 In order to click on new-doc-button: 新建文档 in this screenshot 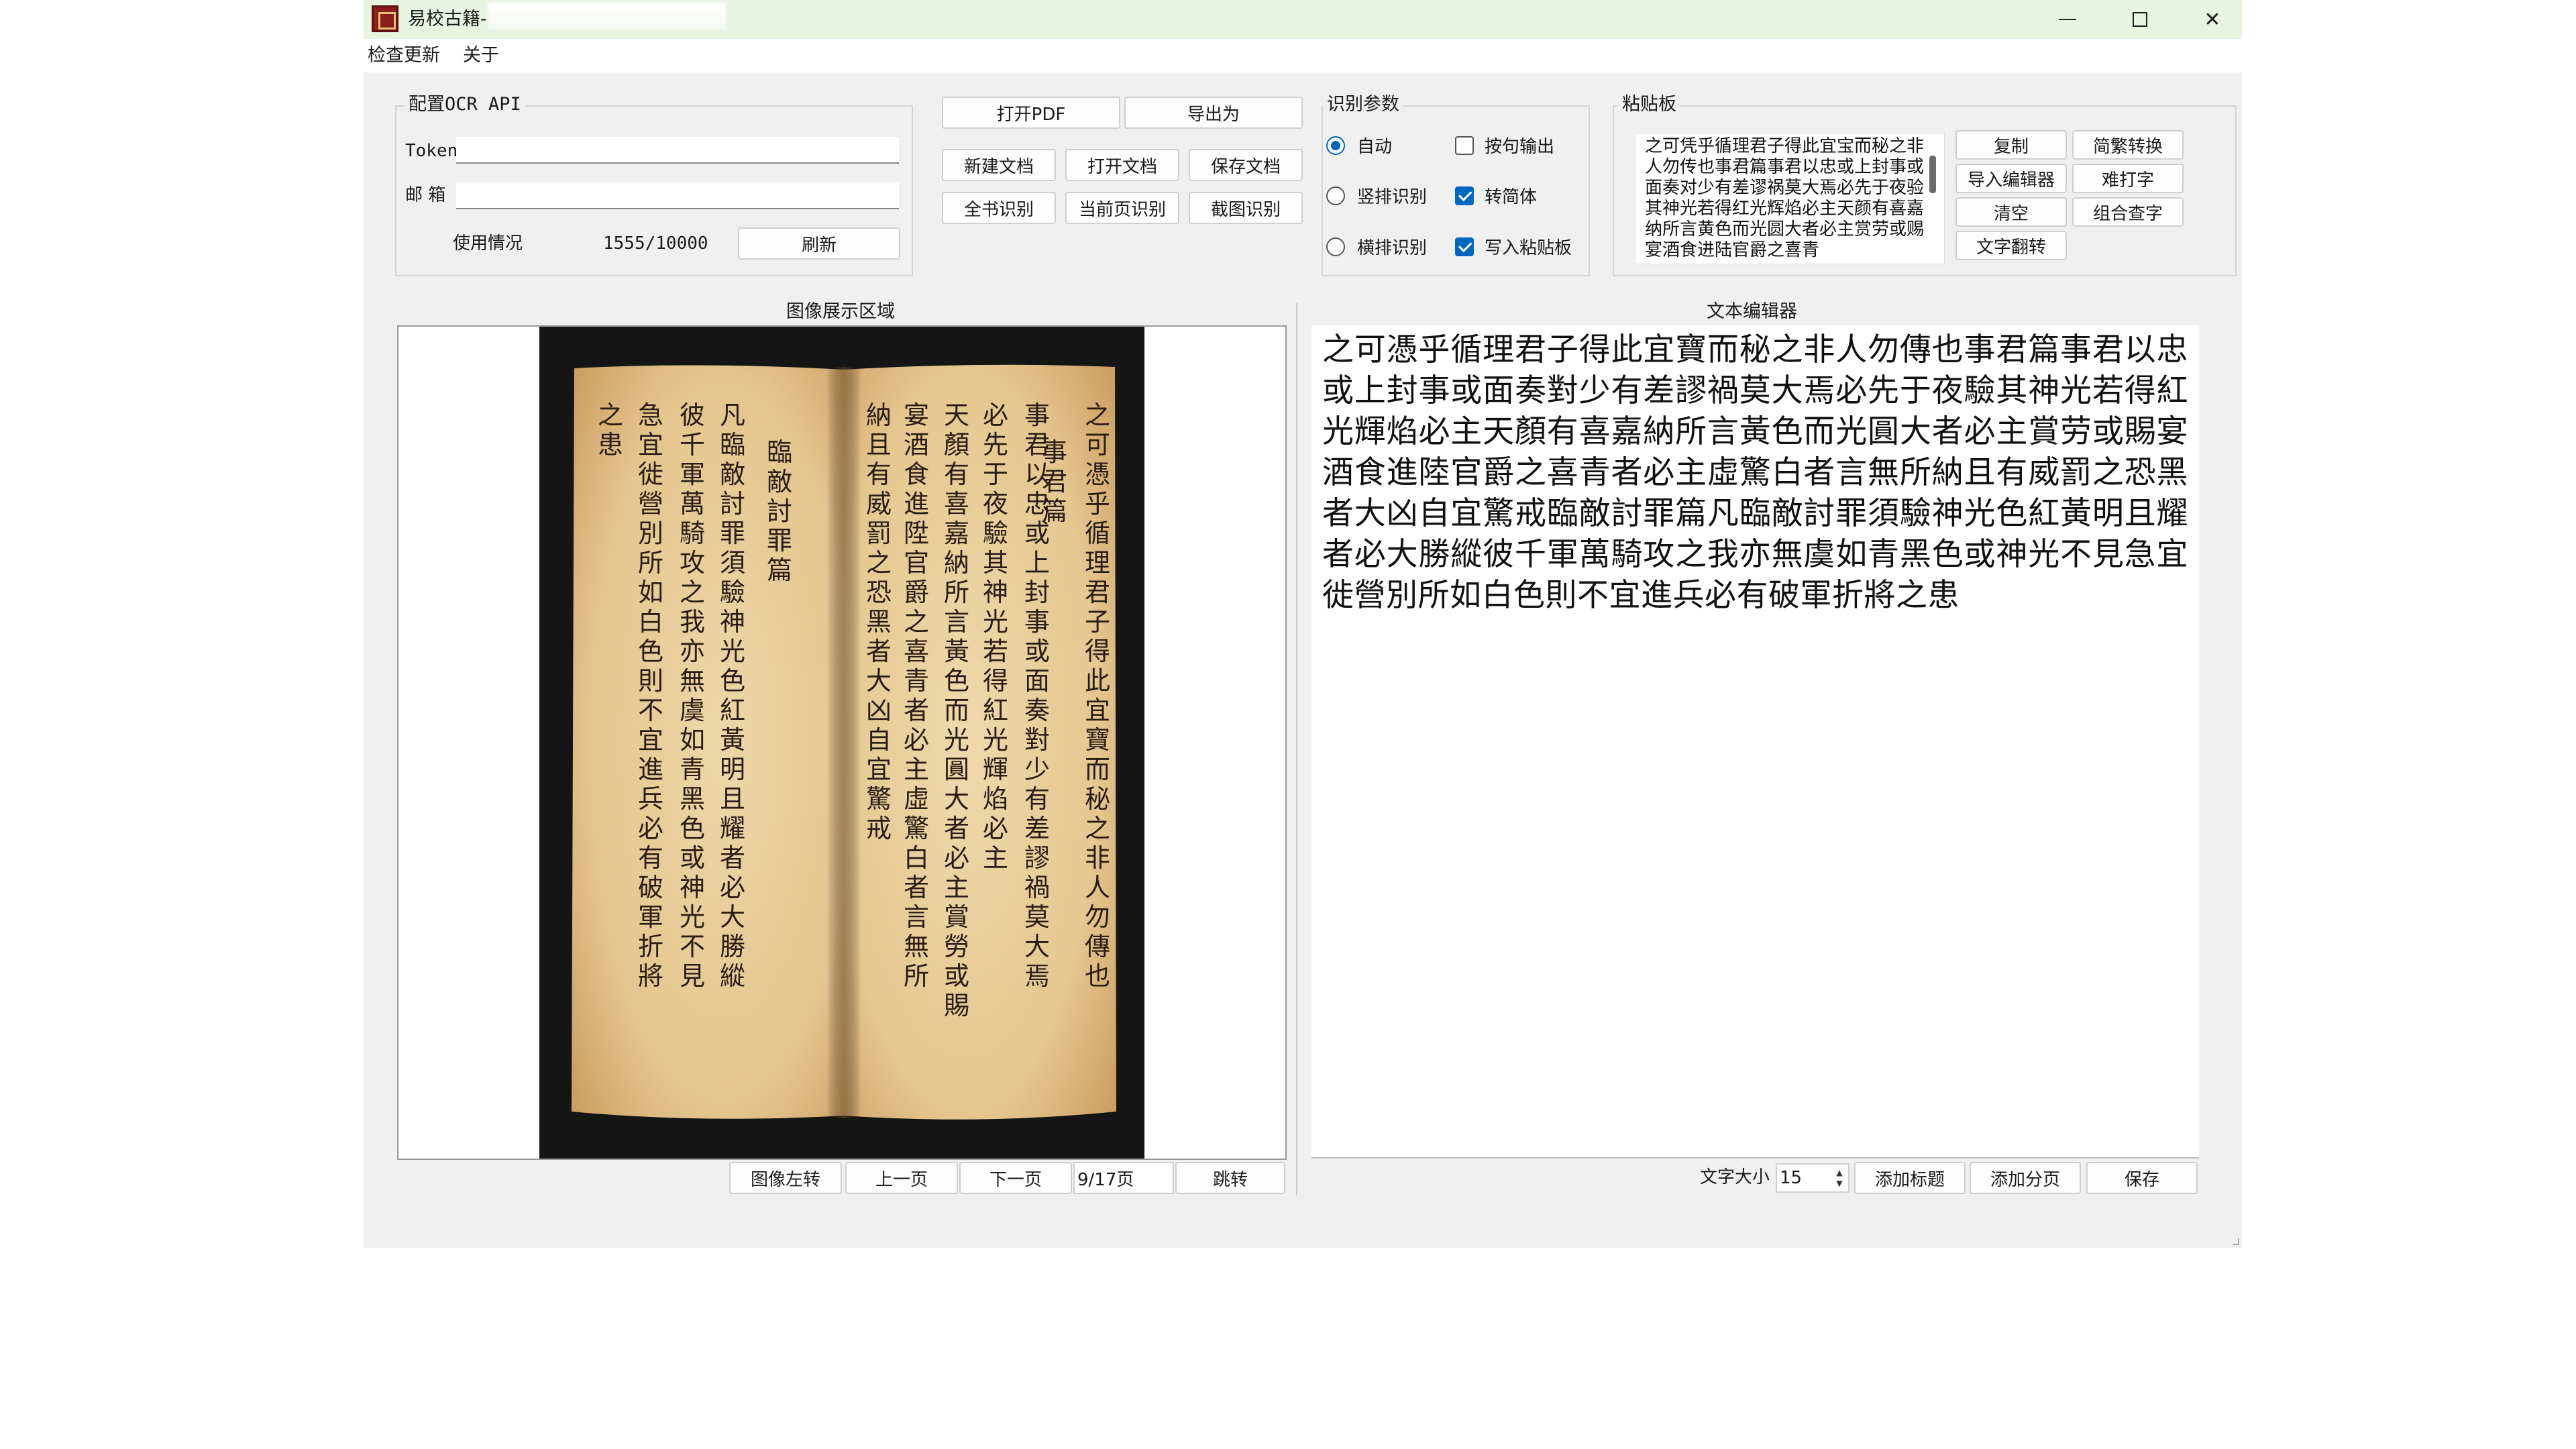, I will do `click(999, 165)`.